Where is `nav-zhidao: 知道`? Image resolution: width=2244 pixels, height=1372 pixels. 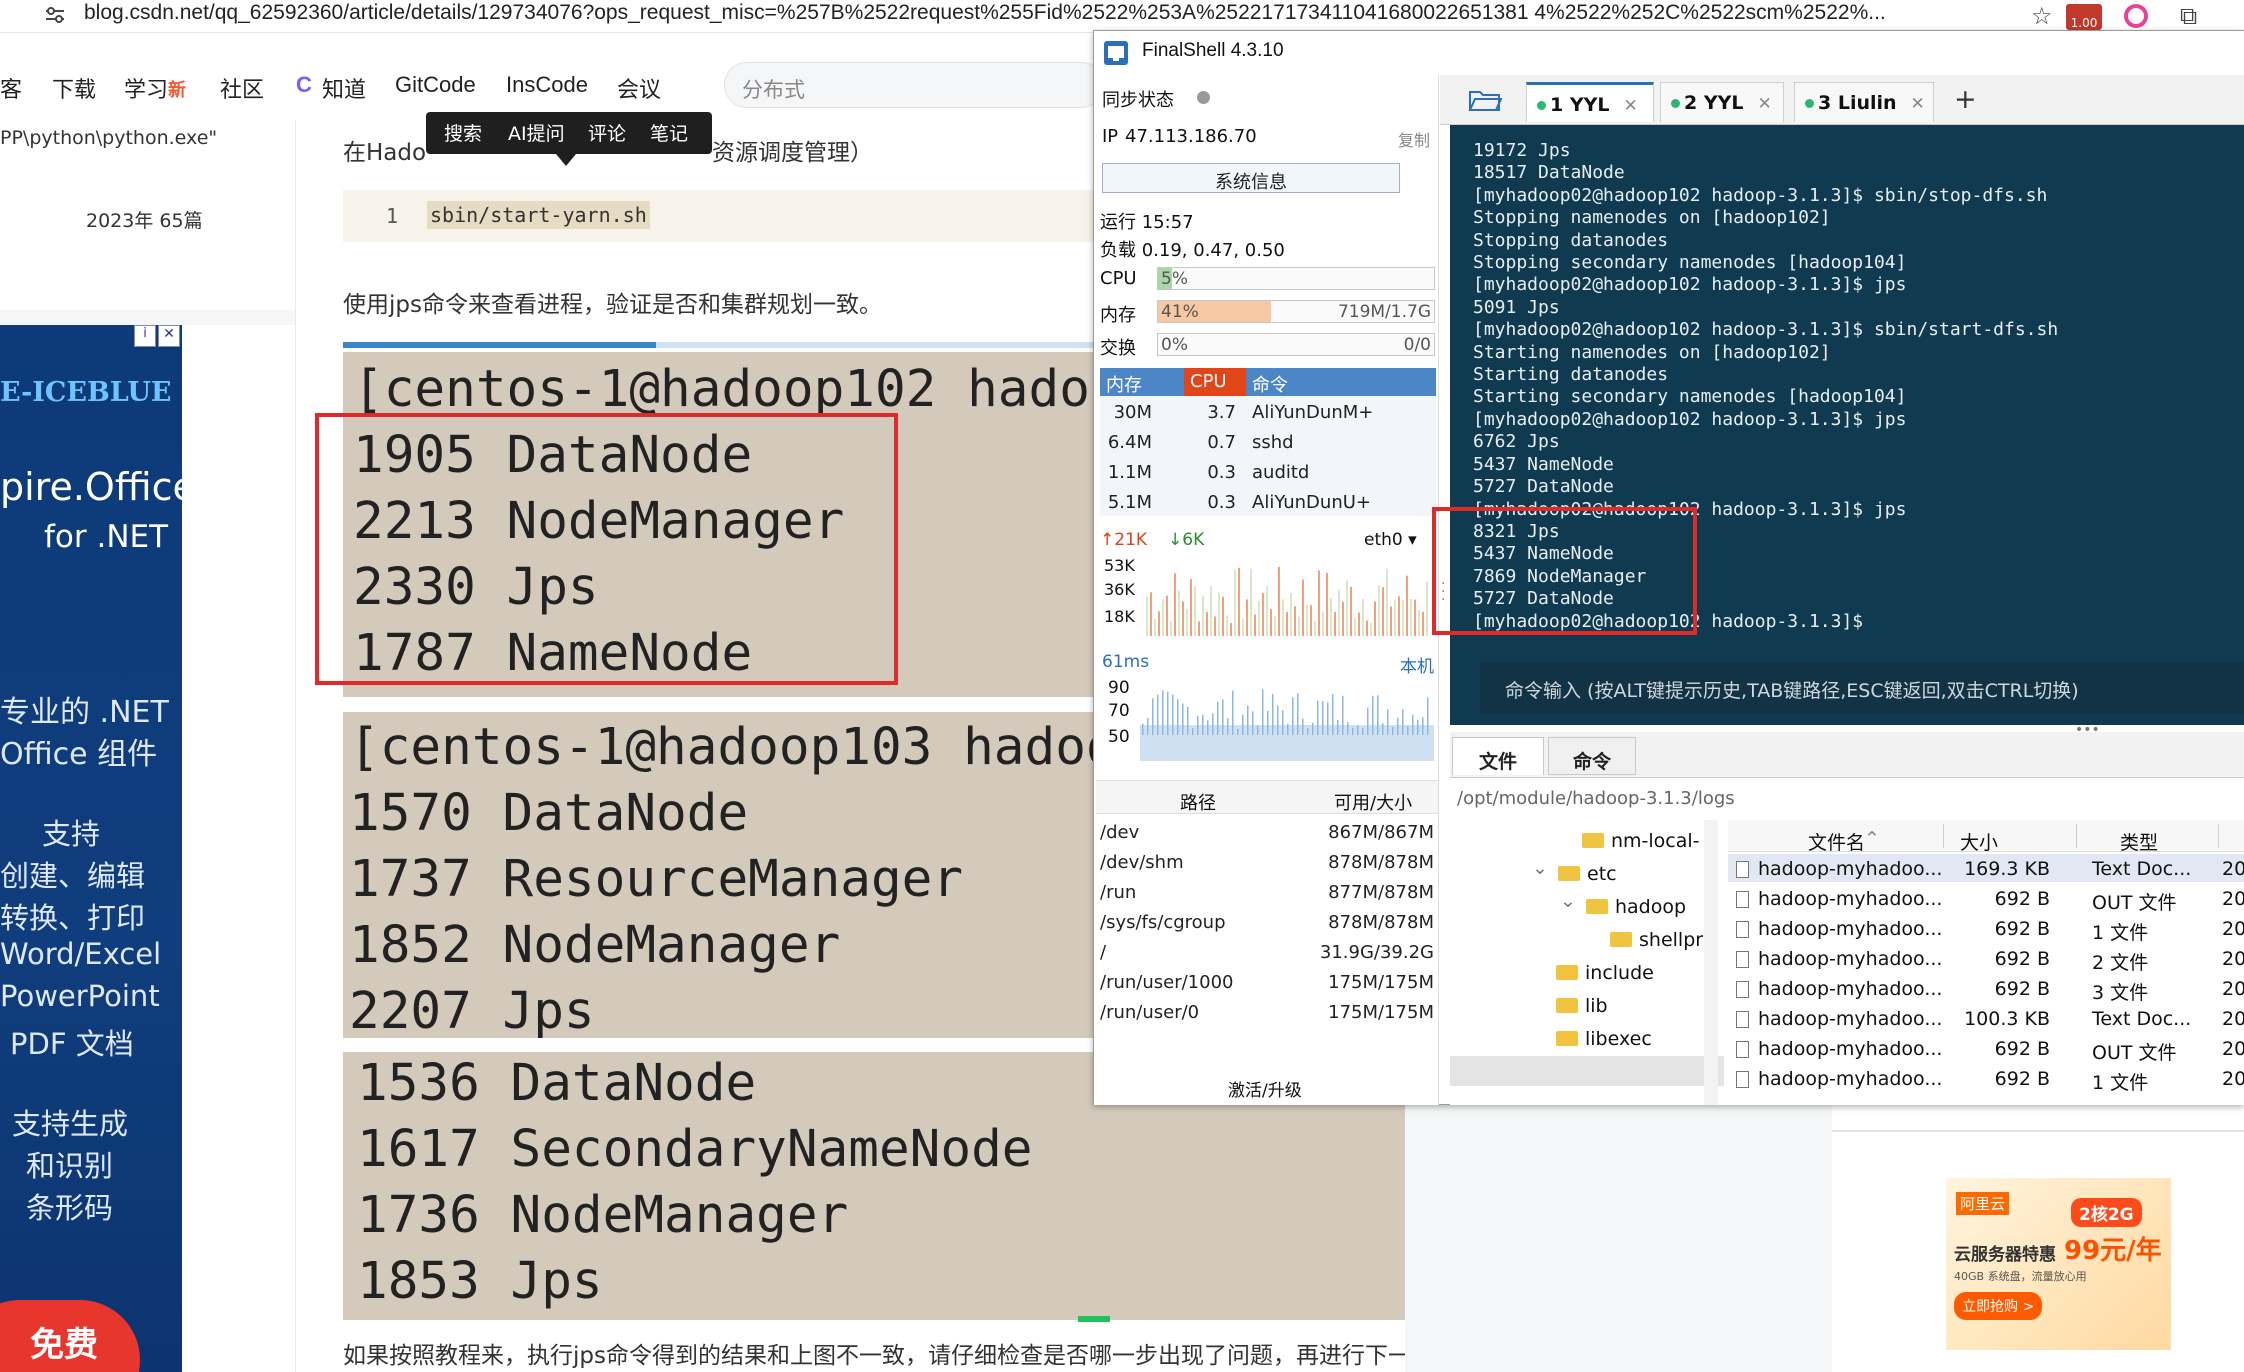
nav-zhidao: 知道 is located at coordinates (344, 88).